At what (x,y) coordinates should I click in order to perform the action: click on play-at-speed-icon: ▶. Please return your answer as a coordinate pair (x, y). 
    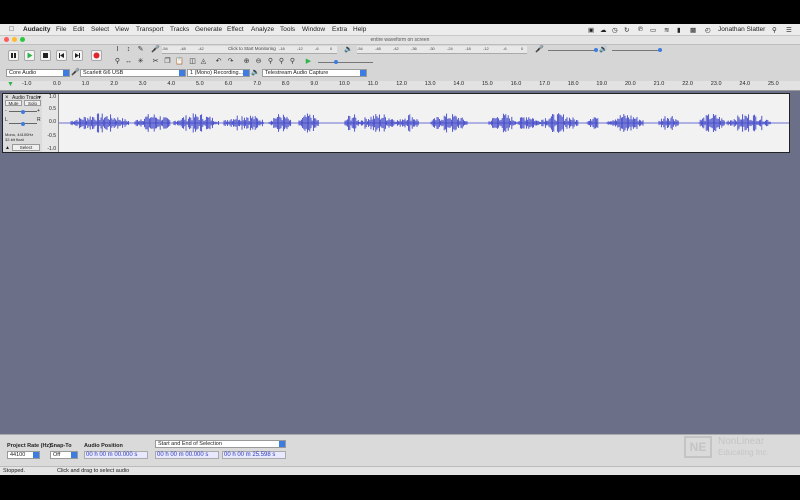
    Looking at the image, I should click on (308, 61).